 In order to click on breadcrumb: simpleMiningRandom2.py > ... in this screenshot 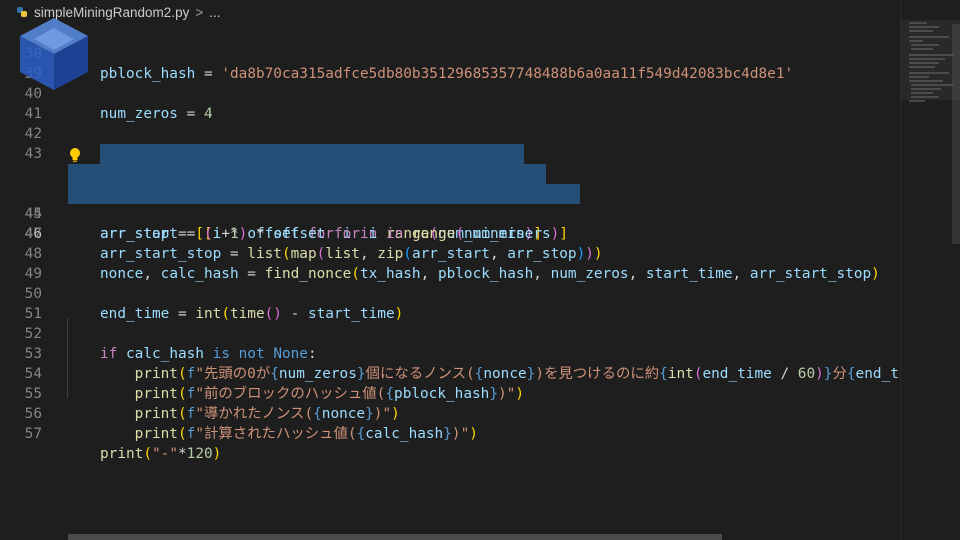, I will do `click(480, 12)`.